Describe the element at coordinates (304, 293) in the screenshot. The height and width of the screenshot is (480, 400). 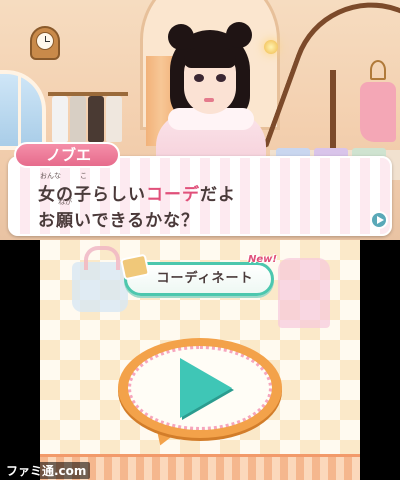
I see `jacket-icon` at that location.